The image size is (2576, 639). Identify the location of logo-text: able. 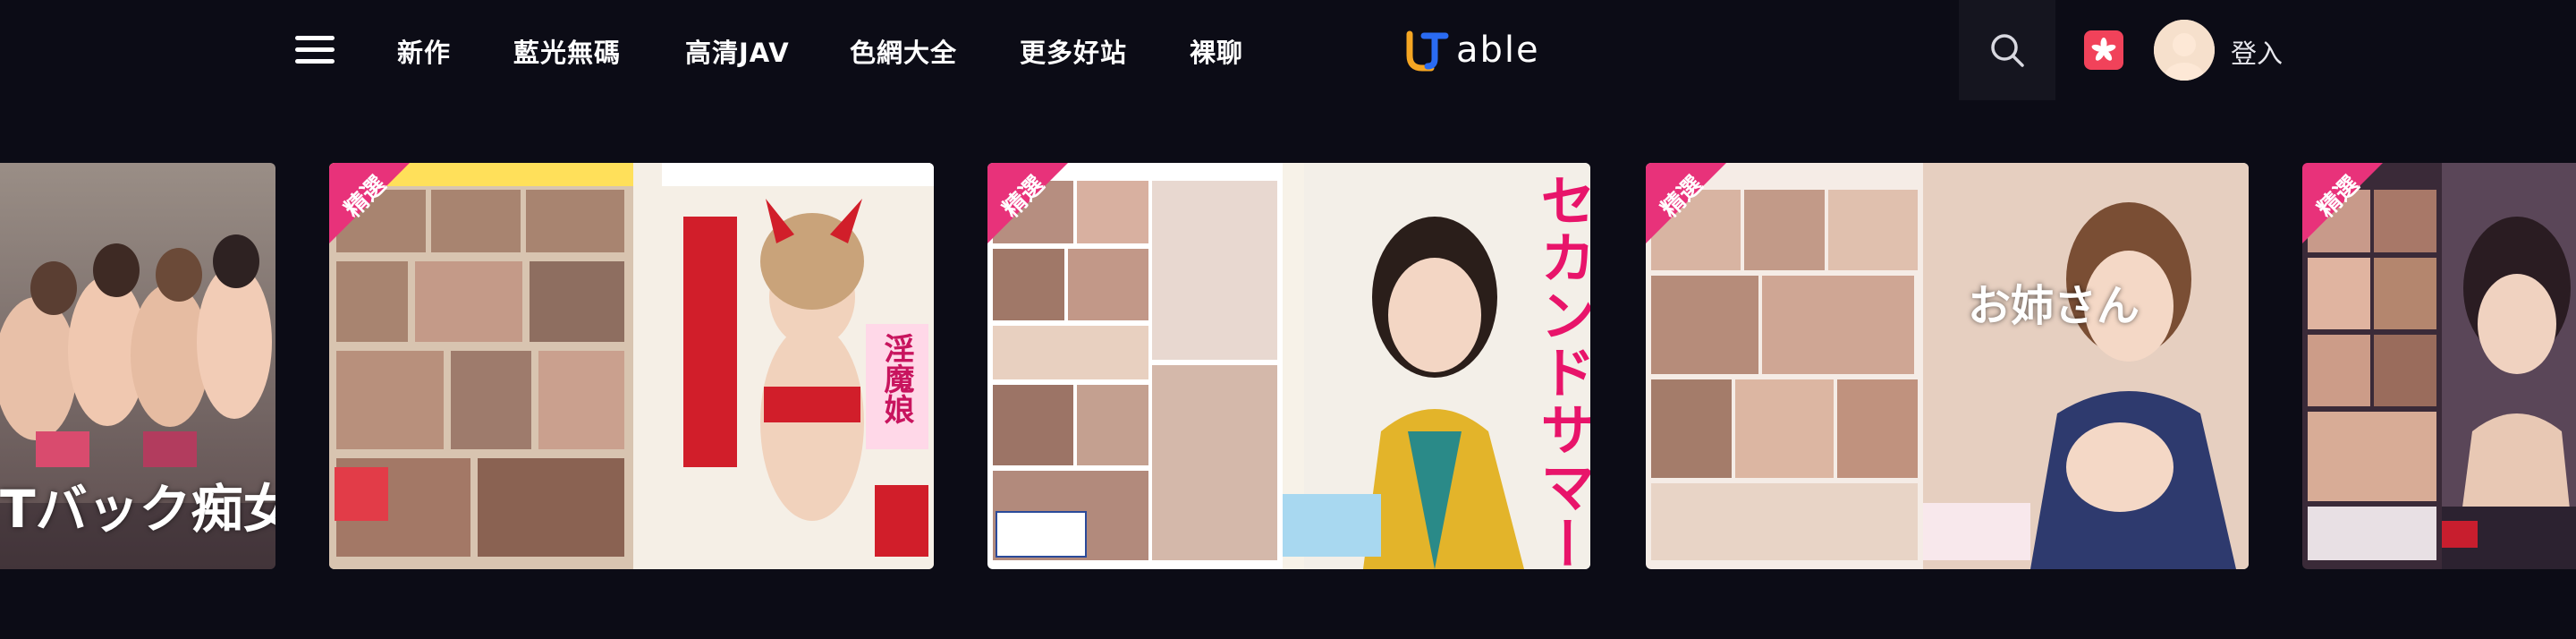
(1498, 50).